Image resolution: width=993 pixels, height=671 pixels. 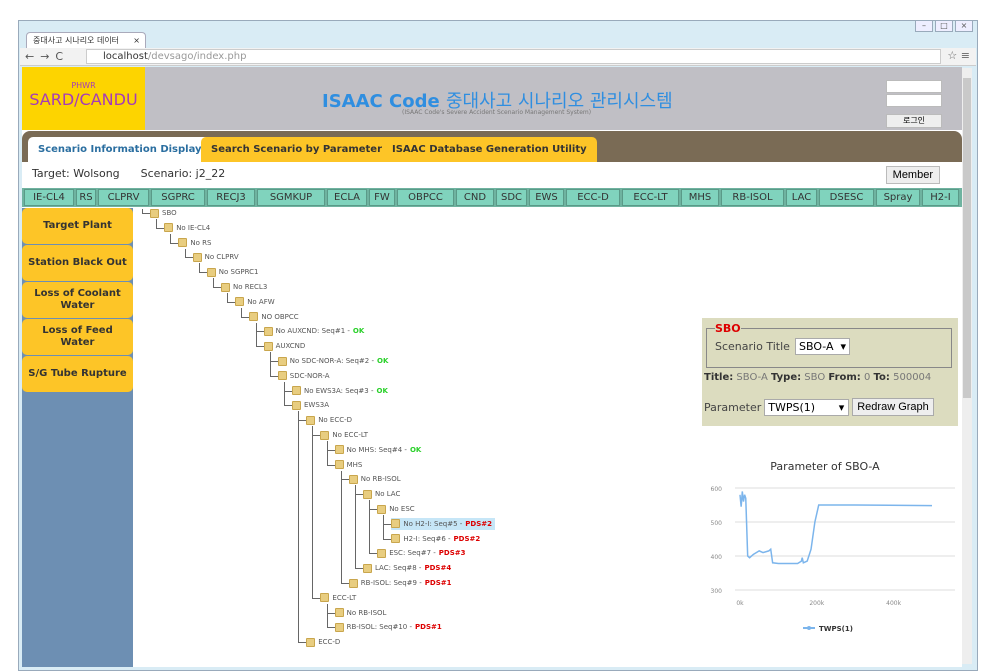 I want to click on tree-node: MHS, so click(x=348, y=465).